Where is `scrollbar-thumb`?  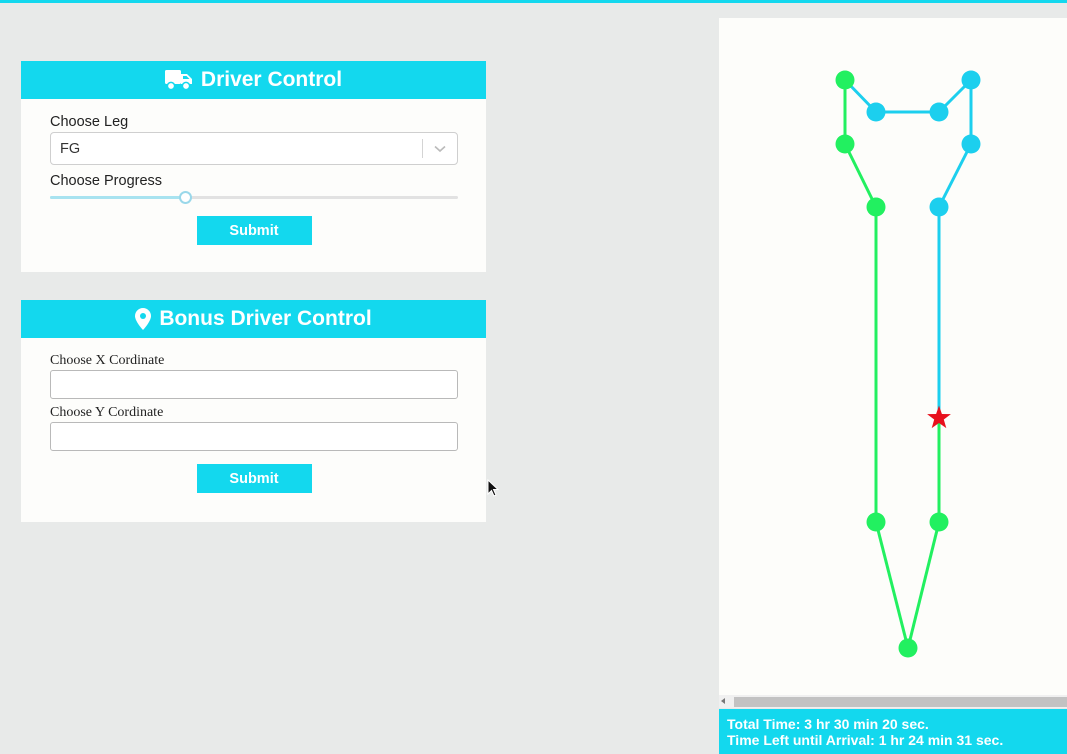 scrollbar-thumb is located at coordinates (900, 702).